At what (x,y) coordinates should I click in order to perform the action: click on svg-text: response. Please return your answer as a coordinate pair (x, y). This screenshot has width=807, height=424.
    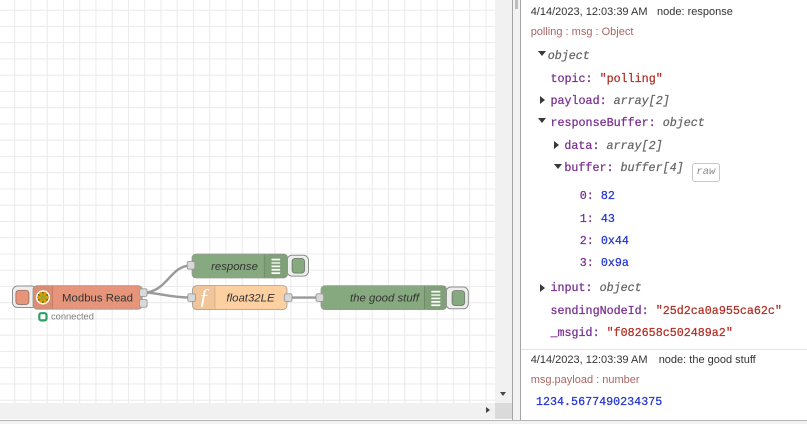
    Looking at the image, I should click on (234, 267).